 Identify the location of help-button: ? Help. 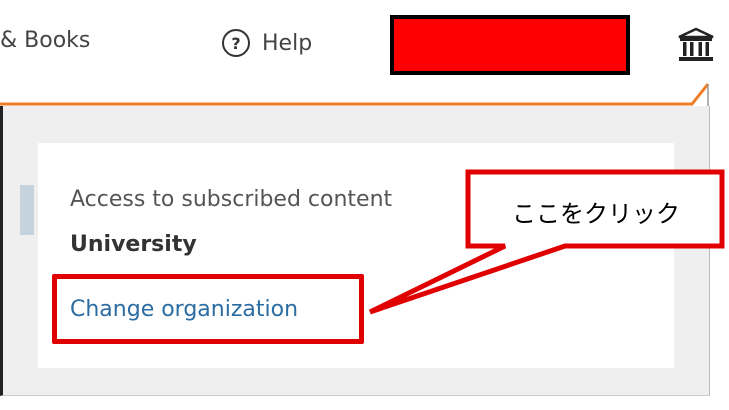
(267, 43).